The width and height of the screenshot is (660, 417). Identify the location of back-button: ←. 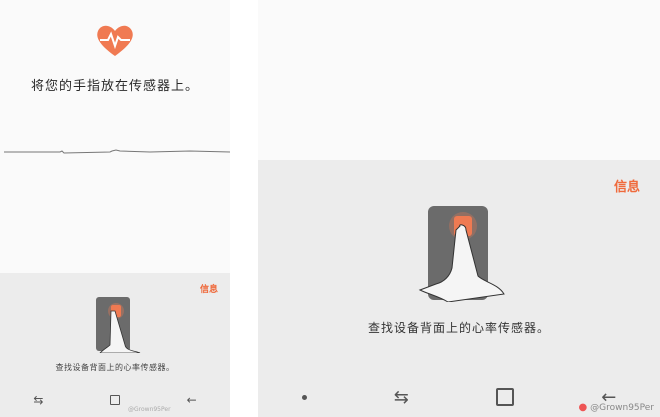
(192, 400).